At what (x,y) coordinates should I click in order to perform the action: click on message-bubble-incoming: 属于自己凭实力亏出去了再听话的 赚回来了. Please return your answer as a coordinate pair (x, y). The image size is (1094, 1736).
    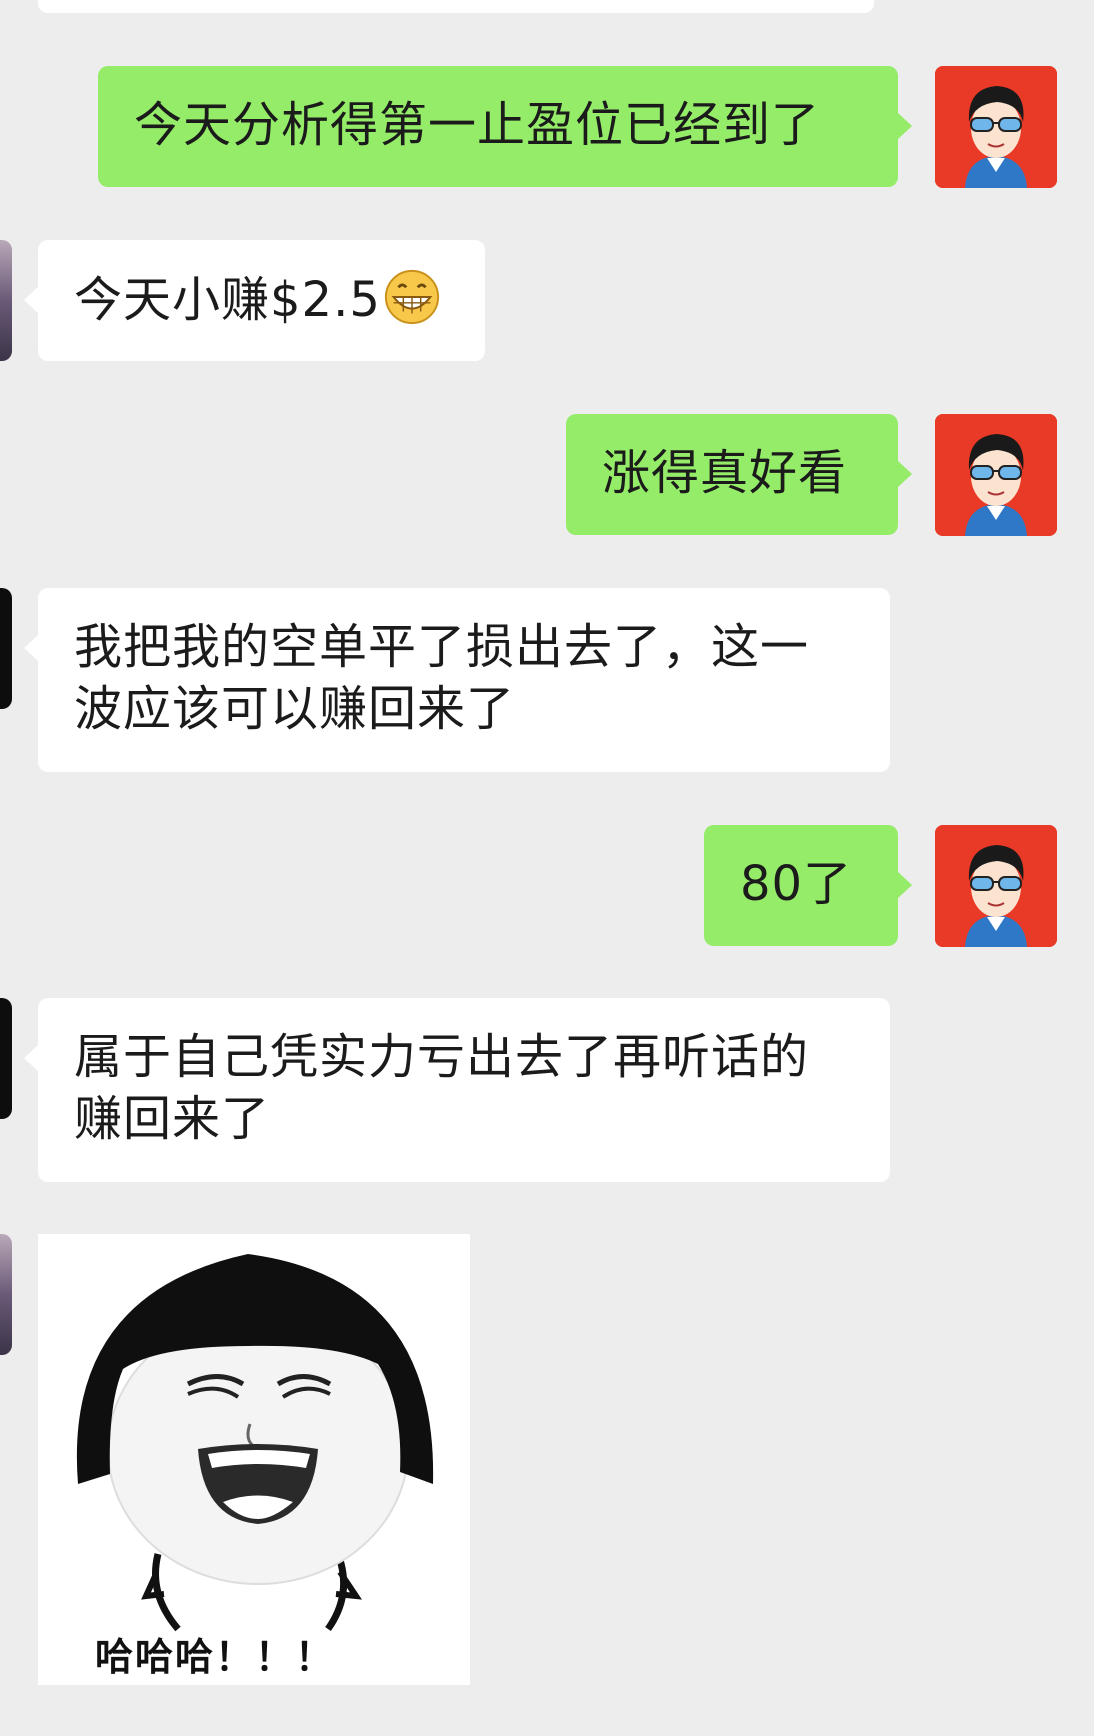
    Looking at the image, I should click on (457, 1090).